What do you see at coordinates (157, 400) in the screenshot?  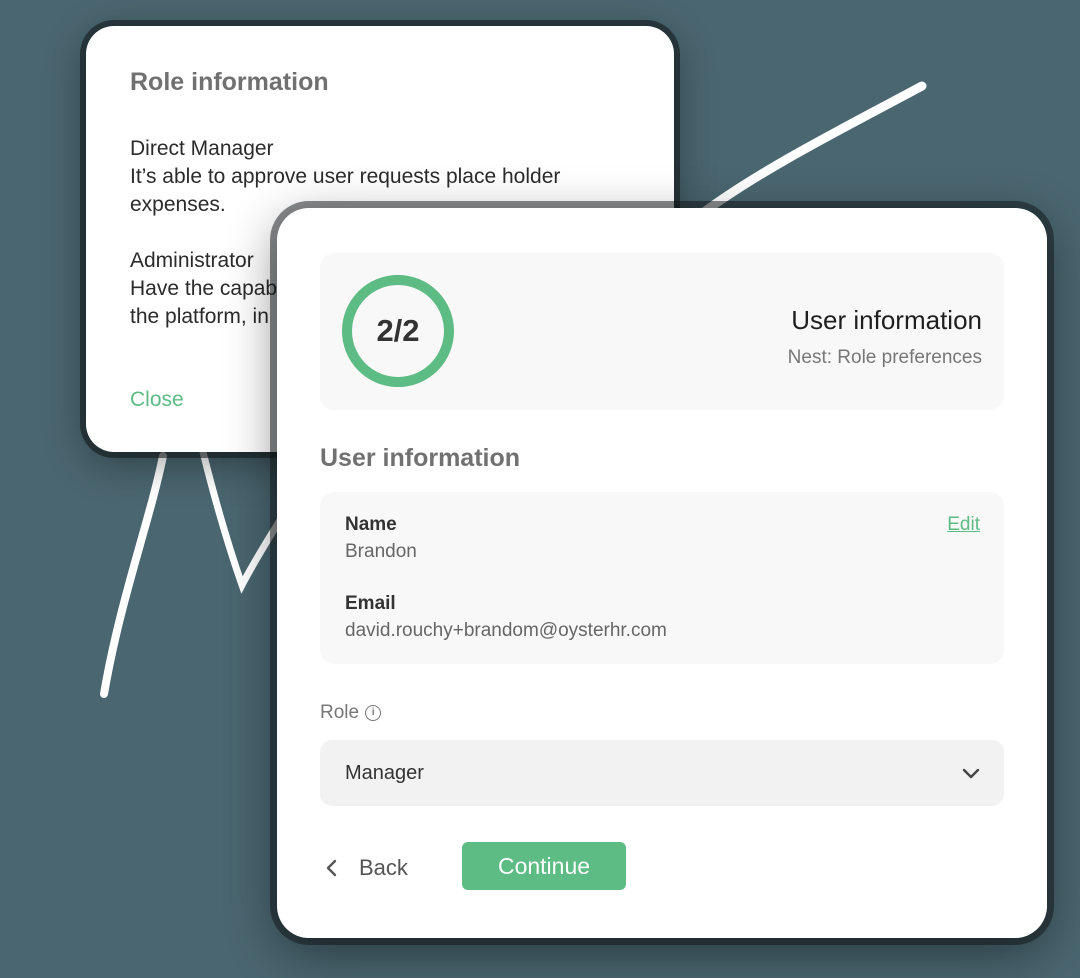 I see `close-button: Close` at bounding box center [157, 400].